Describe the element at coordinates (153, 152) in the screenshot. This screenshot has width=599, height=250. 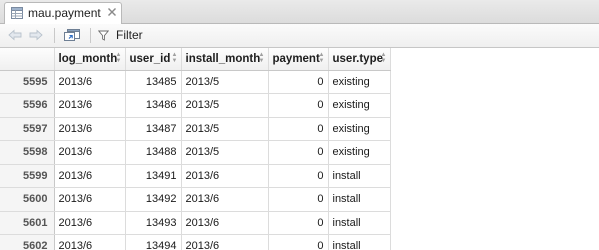
I see `user-id-cell: 13488` at that location.